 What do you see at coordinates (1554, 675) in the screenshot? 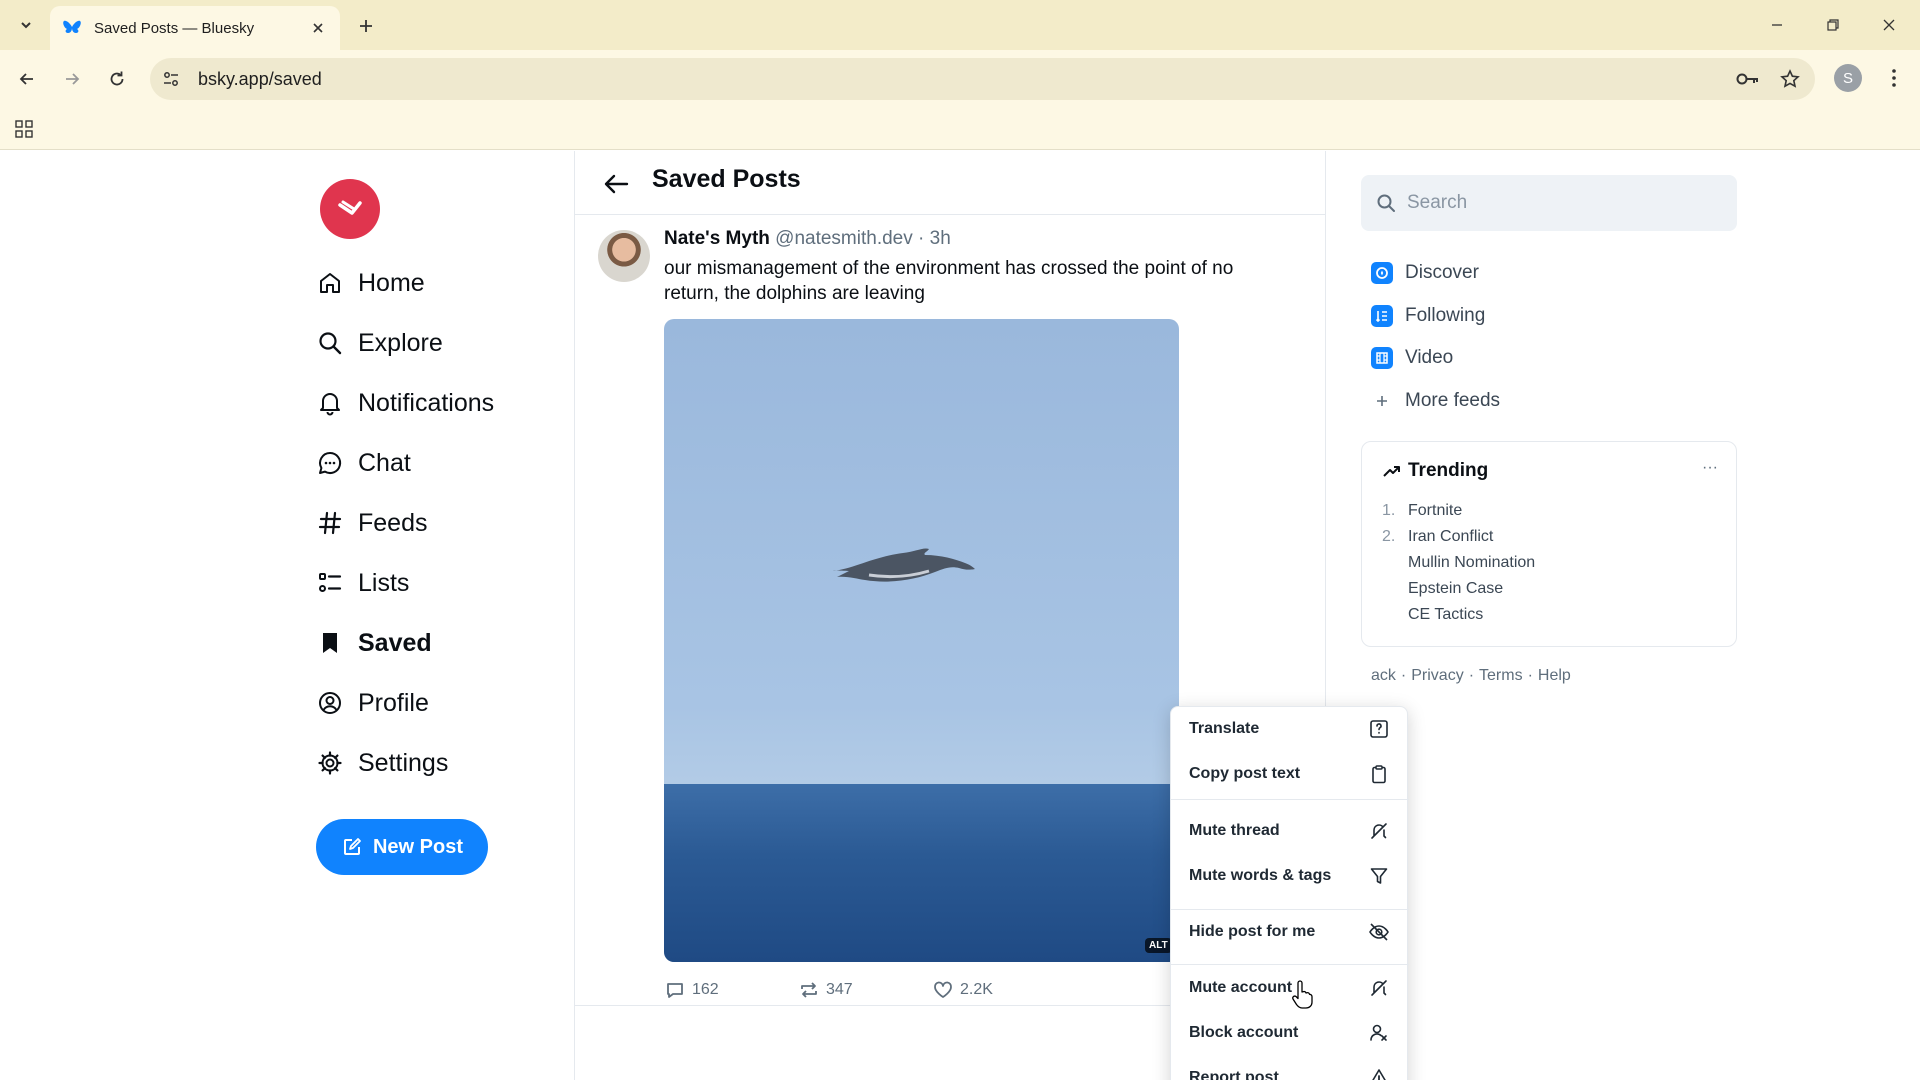
I see `footer-link-help: Help` at bounding box center [1554, 675].